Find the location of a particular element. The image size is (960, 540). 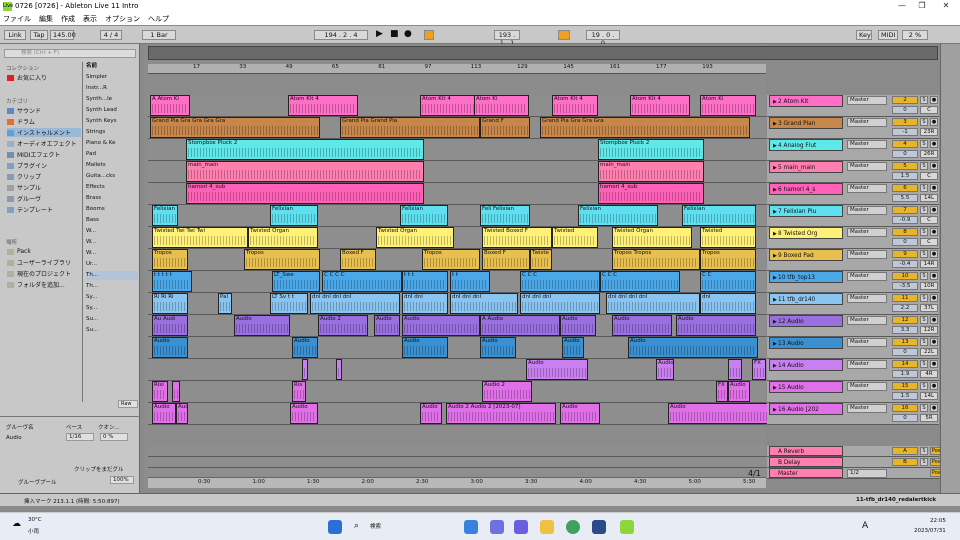

track-header: ▶ 2 Atom Kit Master 2 S ● 0 C is located at coordinates (853, 106).